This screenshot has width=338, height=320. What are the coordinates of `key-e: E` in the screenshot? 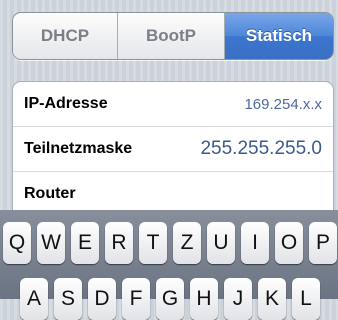 It's located at (85, 243).